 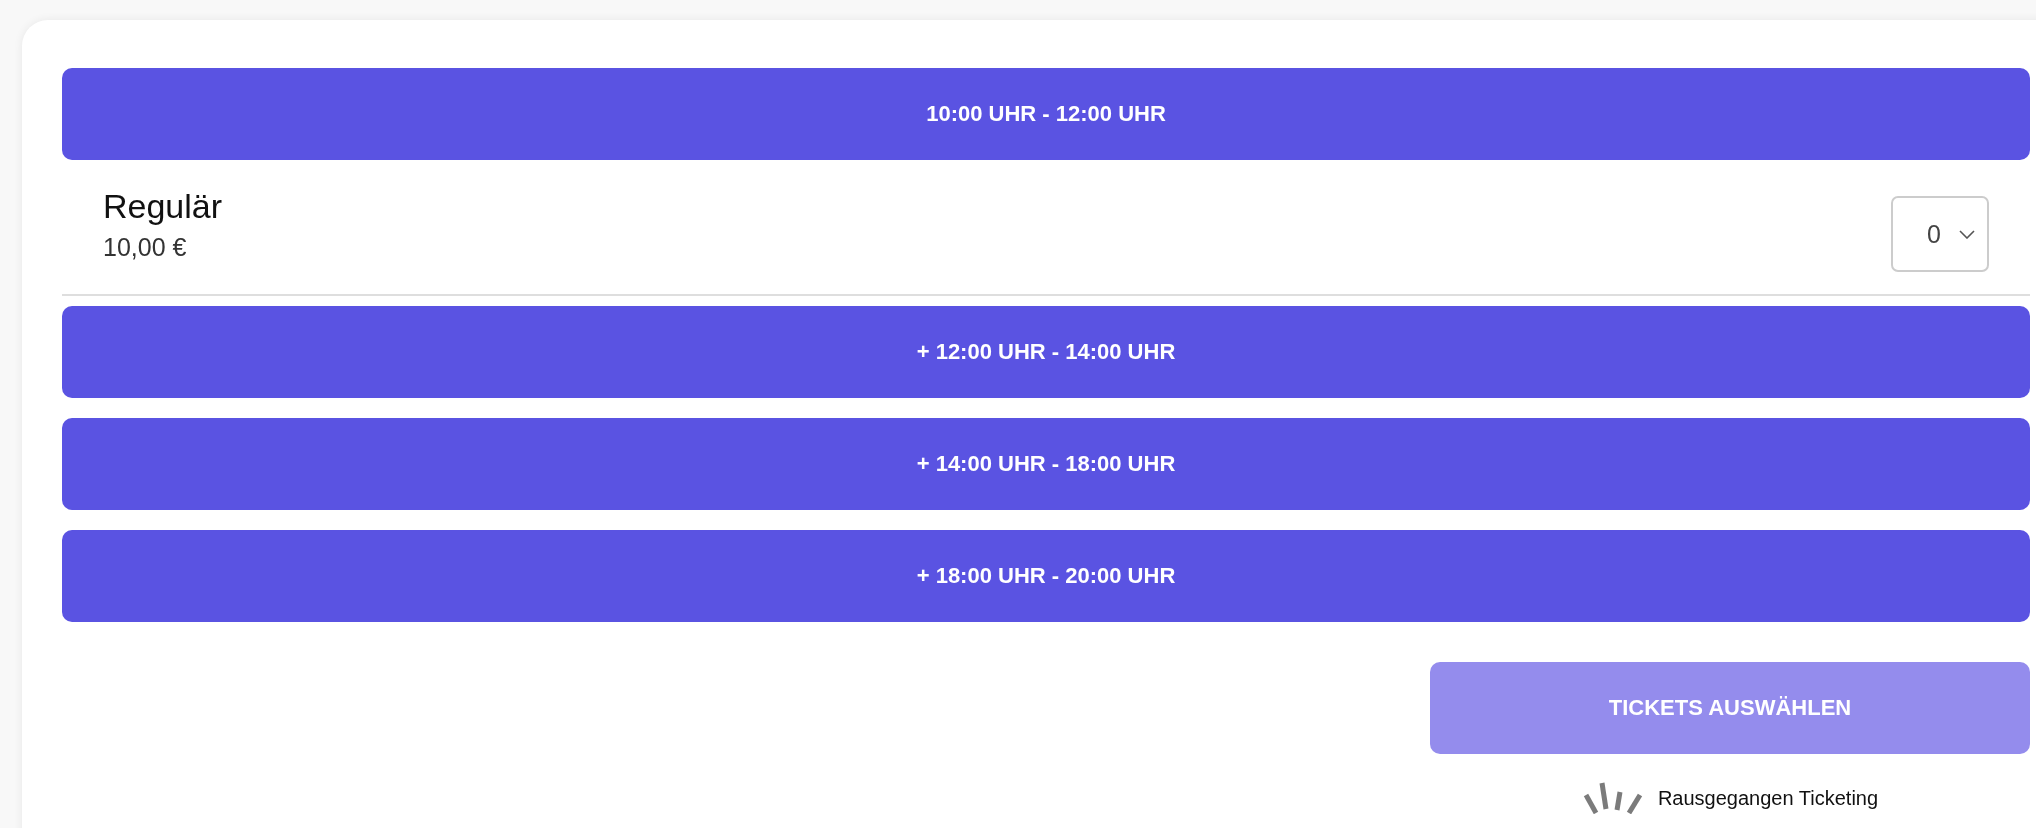 I want to click on time-slot-header: + 12:00 UHR - 14:00 UHR, so click(x=1046, y=352).